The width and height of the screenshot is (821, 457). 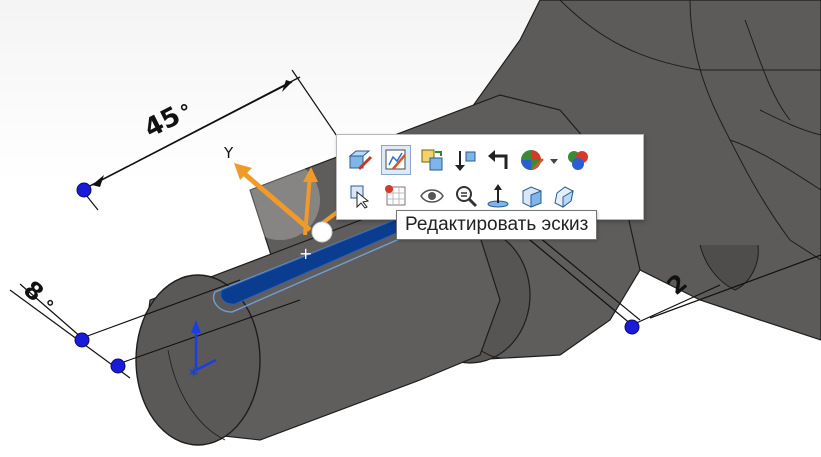 I want to click on back-arrow-icon, so click(x=498, y=159).